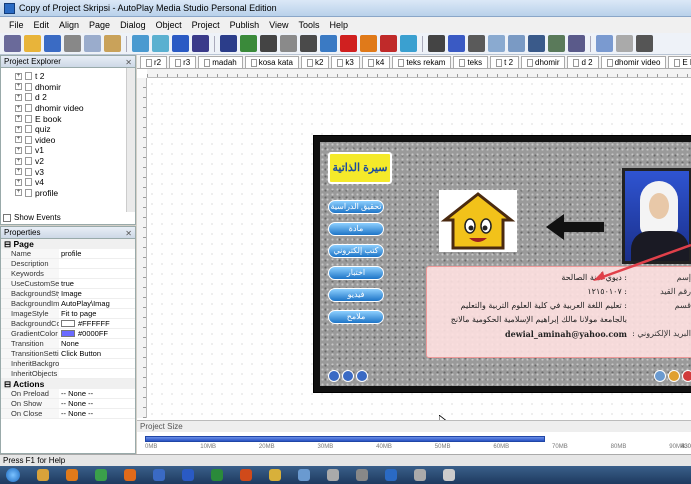 This screenshot has width=691, height=484. Describe the element at coordinates (315, 62) in the screenshot. I see `tab-k2: k2` at that location.